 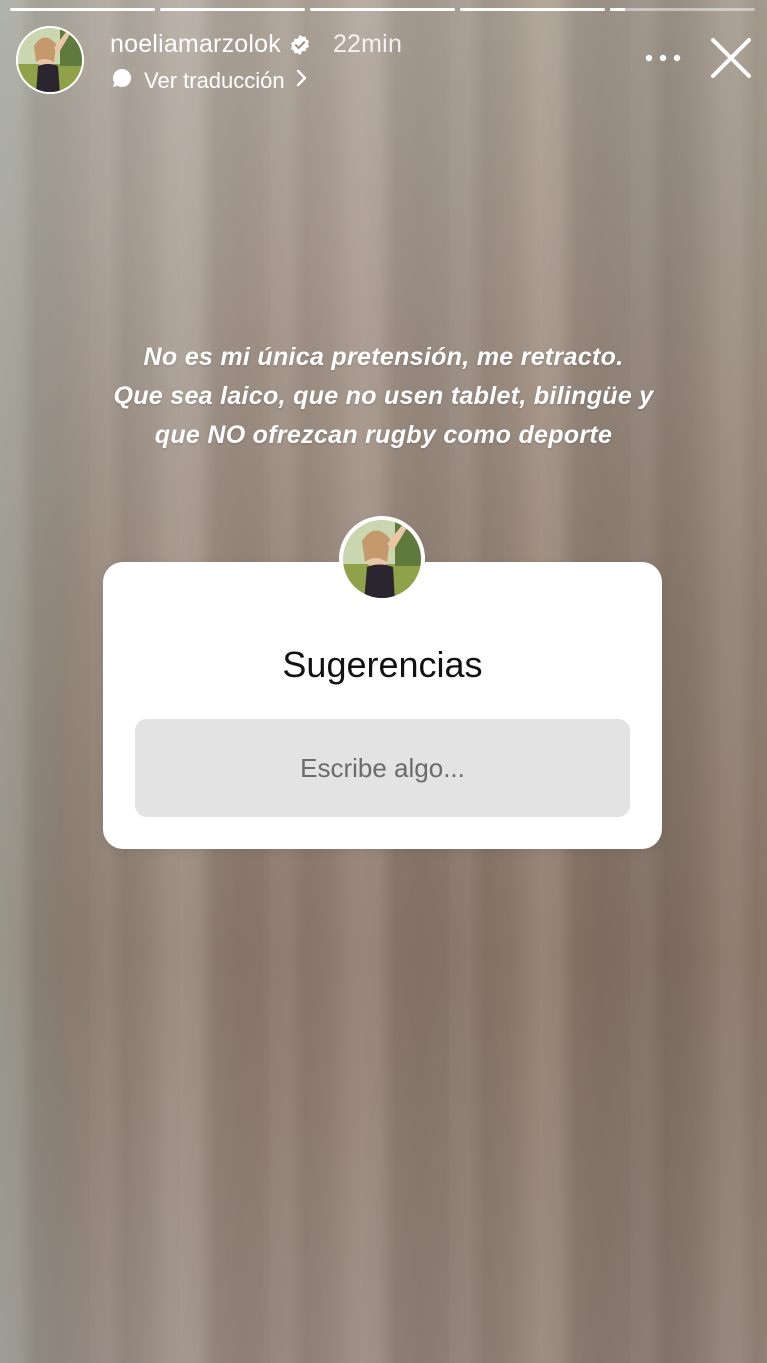 What do you see at coordinates (384, 60) in the screenshot?
I see `story-header: noeliamarzolok 22min Ver traducción` at bounding box center [384, 60].